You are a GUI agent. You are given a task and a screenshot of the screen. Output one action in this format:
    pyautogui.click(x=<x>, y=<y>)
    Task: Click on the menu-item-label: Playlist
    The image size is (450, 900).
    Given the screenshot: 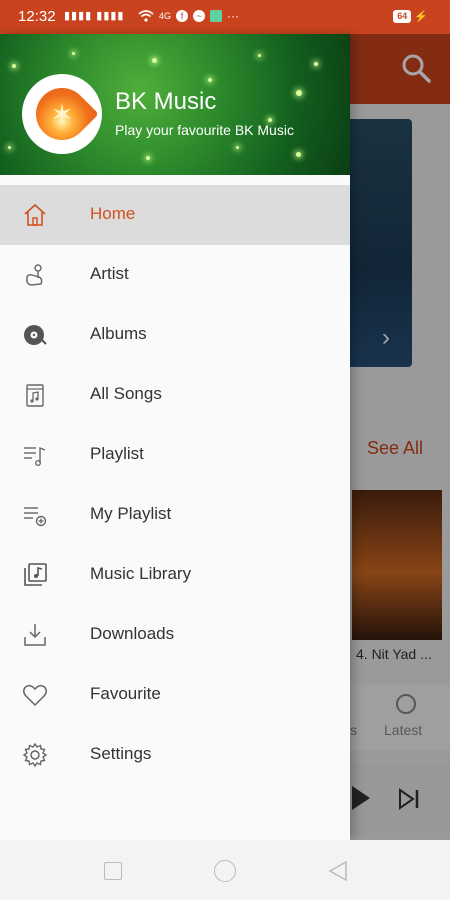 What is the action you would take?
    pyautogui.click(x=117, y=453)
    